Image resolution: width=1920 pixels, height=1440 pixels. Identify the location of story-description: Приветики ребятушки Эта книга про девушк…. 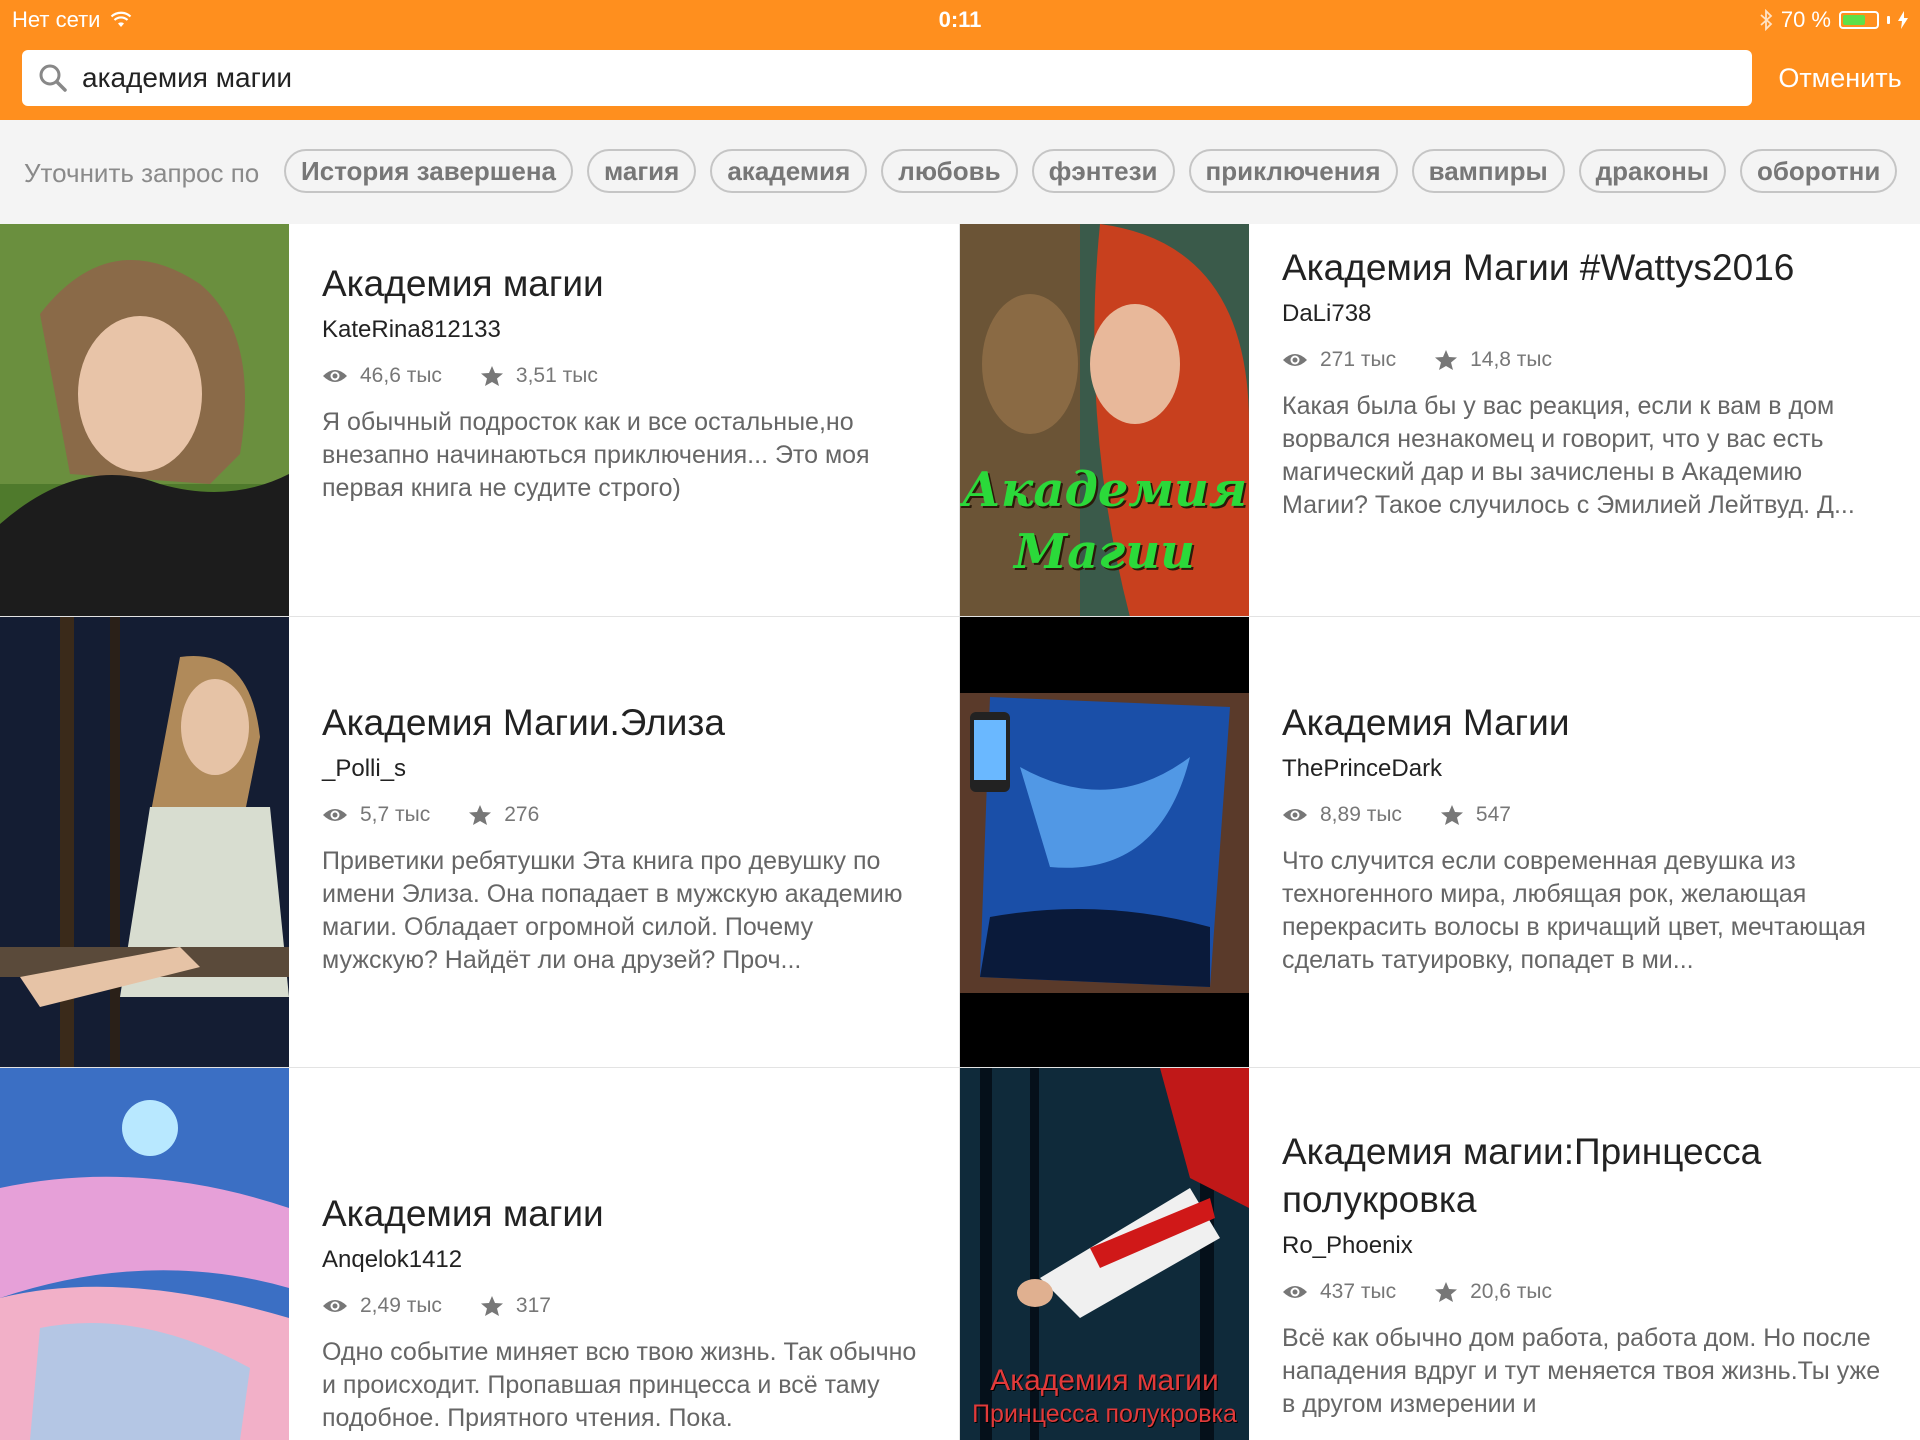
(612, 910).